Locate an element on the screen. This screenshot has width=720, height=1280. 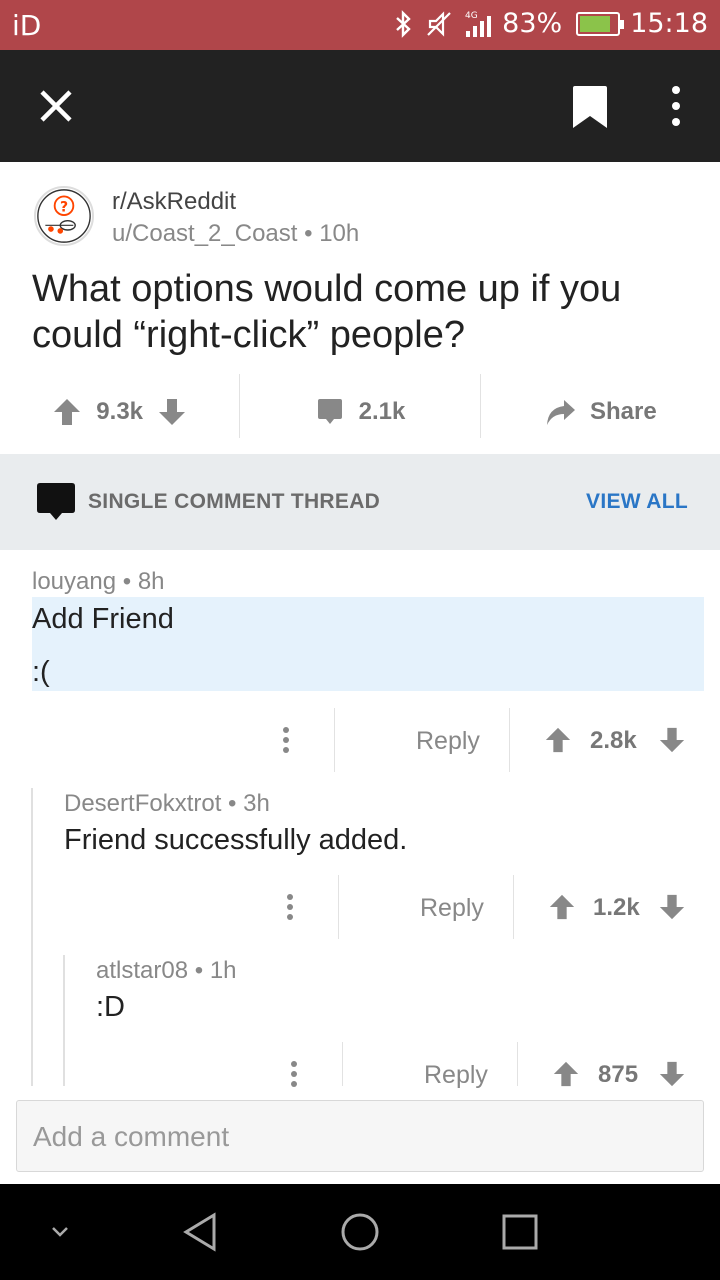
vote-group: 9.3k is located at coordinates (119, 412).